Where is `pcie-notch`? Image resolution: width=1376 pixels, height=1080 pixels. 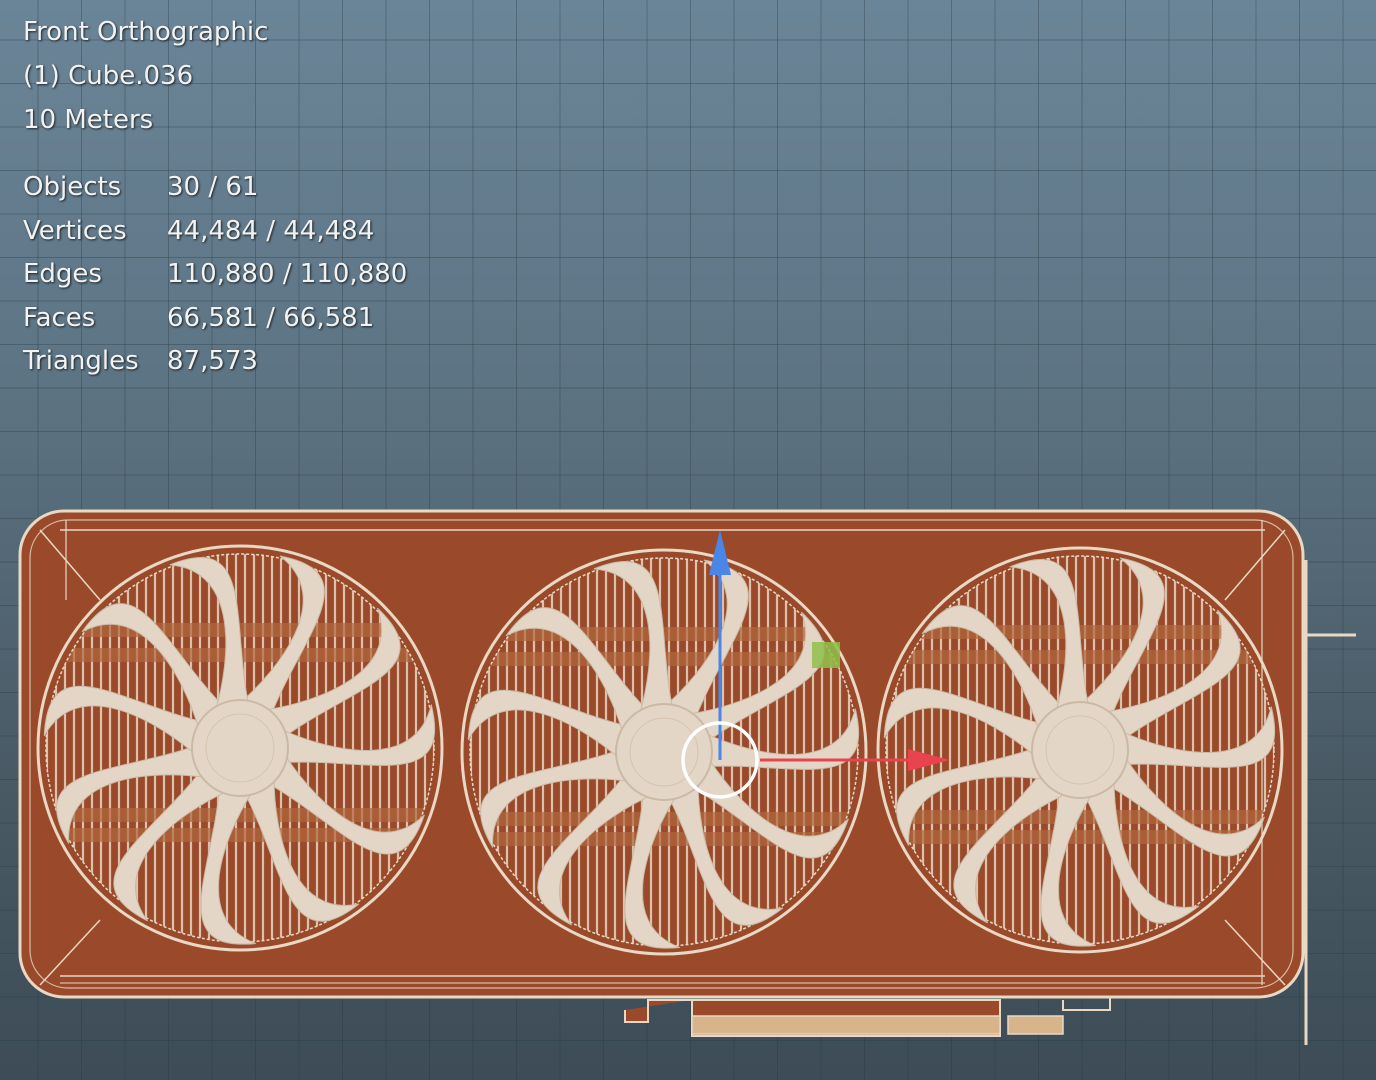 pcie-notch is located at coordinates (1086, 1004).